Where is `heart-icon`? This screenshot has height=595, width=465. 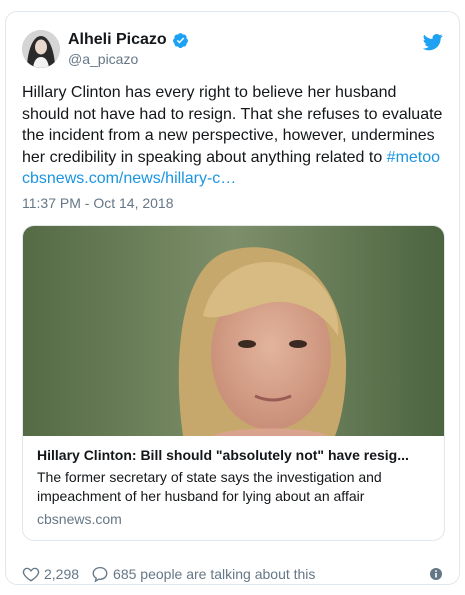 heart-icon is located at coordinates (31, 574).